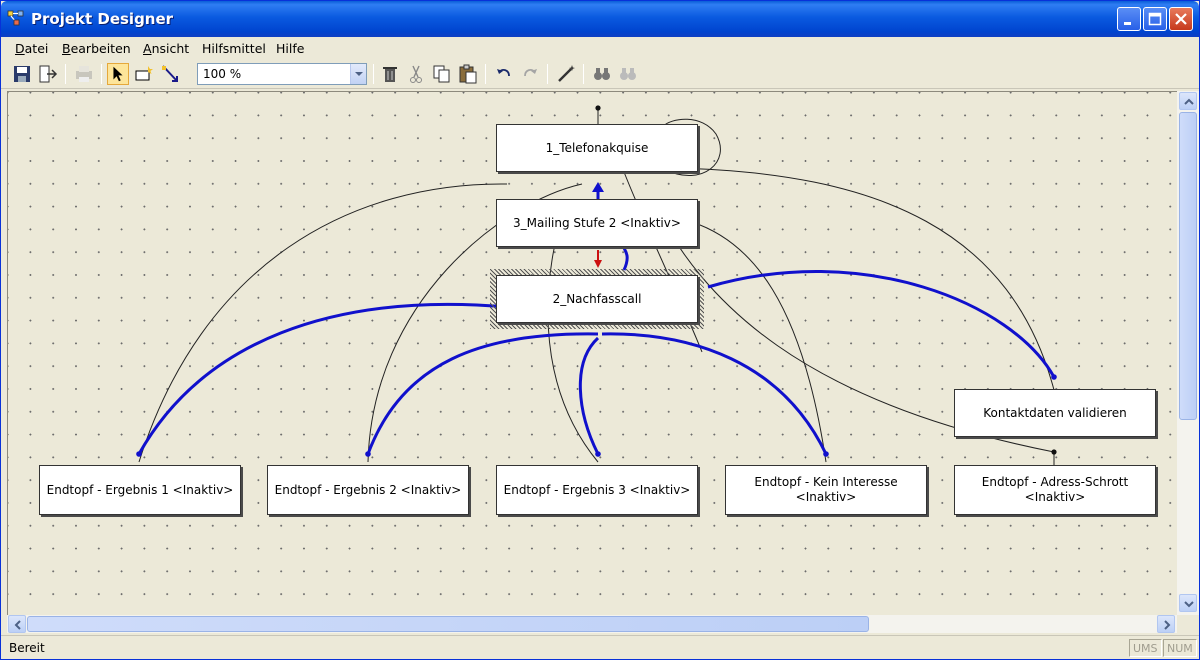 The width and height of the screenshot is (1200, 660). Describe the element at coordinates (468, 74) in the screenshot. I see `paste-icon` at that location.